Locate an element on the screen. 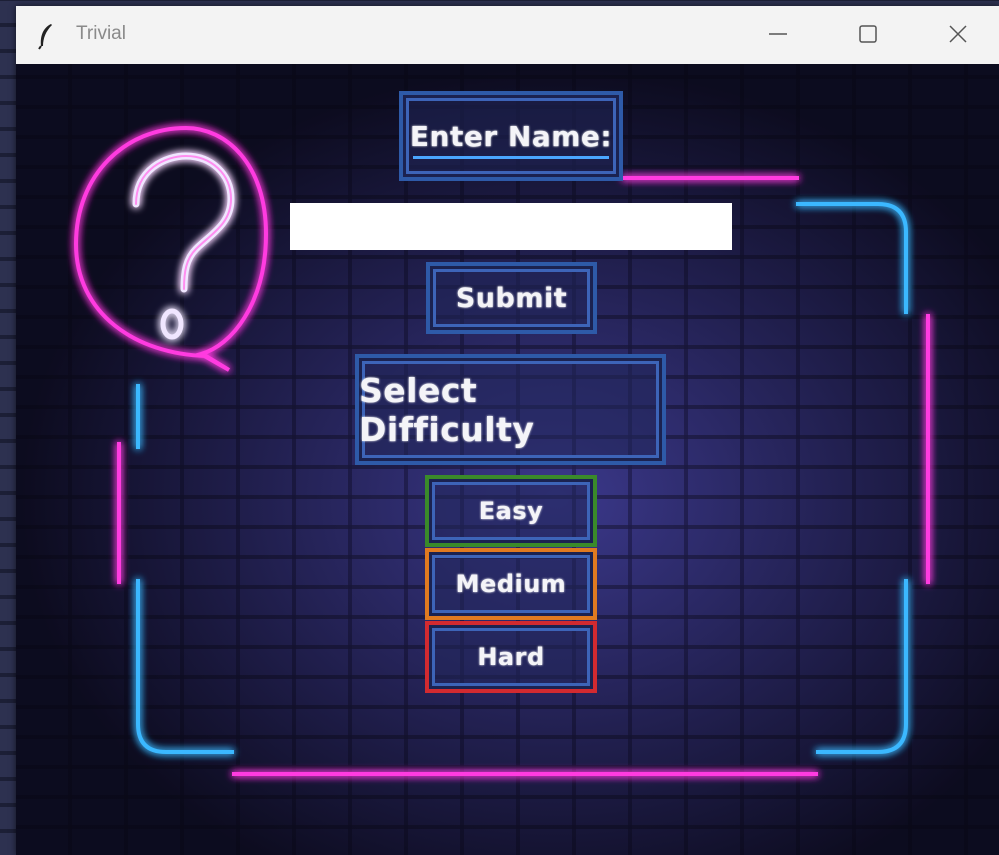 The image size is (999, 855). title-bar: Trivial is located at coordinates (507, 35).